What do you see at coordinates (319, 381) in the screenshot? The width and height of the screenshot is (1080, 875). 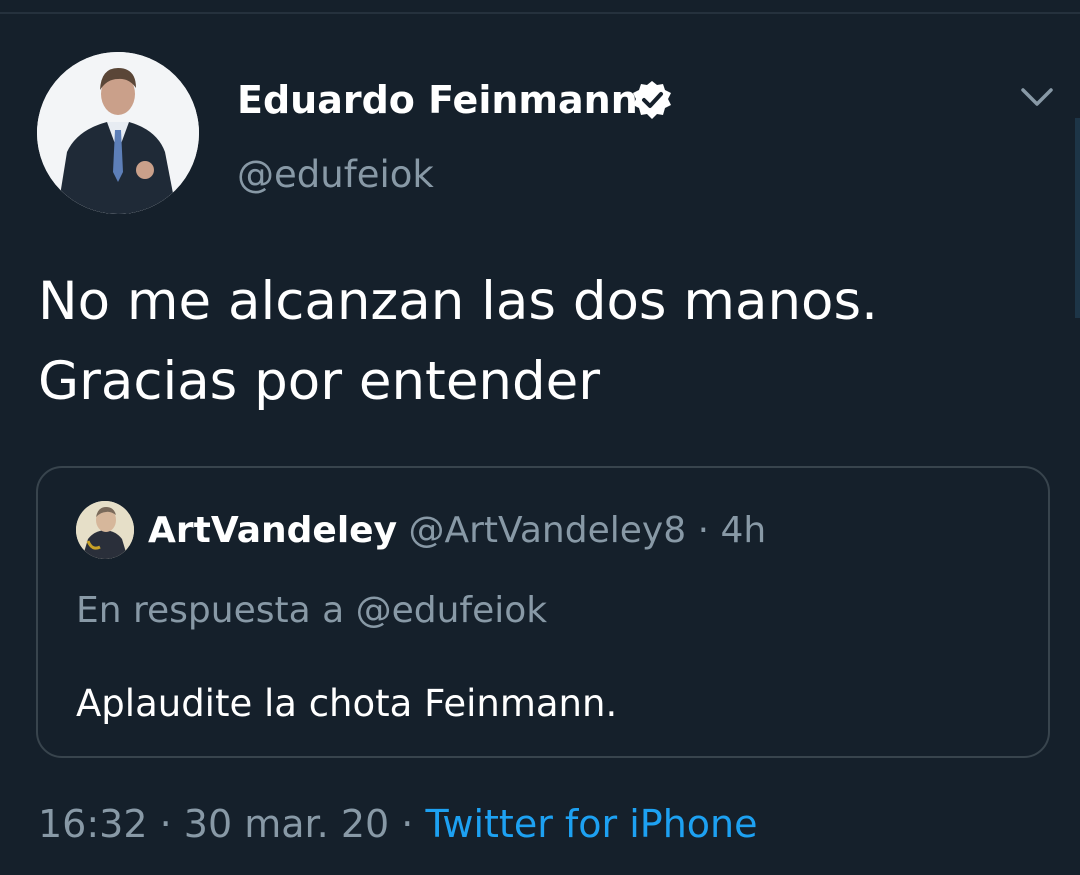 I see `tweet-text-line: Gracias por entender` at bounding box center [319, 381].